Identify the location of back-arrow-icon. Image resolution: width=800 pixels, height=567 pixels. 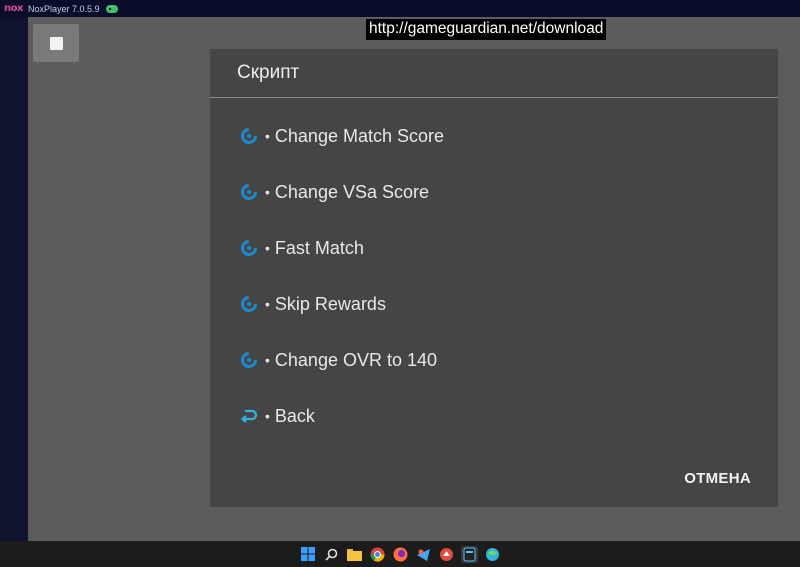
(249, 416).